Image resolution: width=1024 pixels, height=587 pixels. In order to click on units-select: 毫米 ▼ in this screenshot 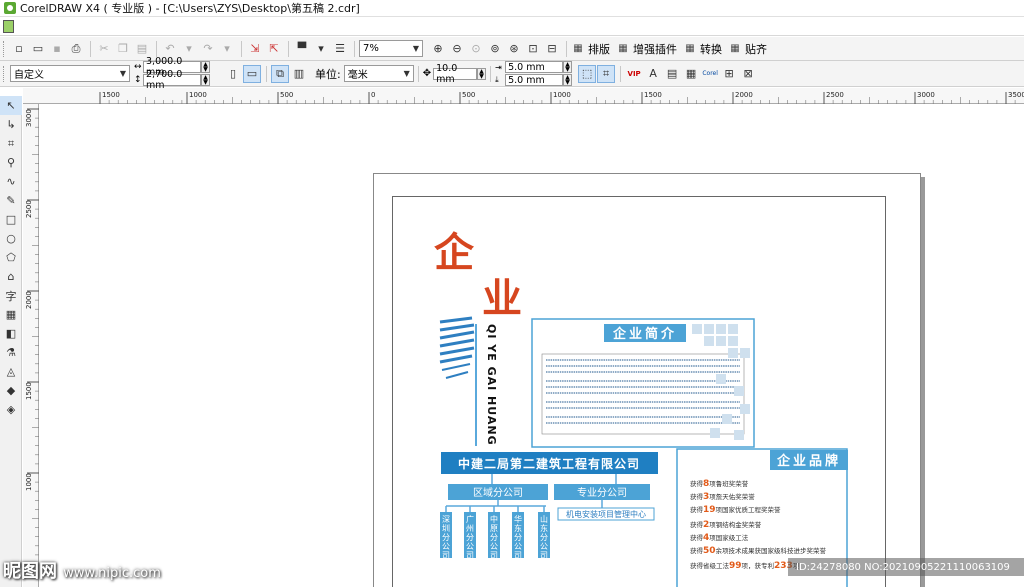, I will do `click(378, 73)`.